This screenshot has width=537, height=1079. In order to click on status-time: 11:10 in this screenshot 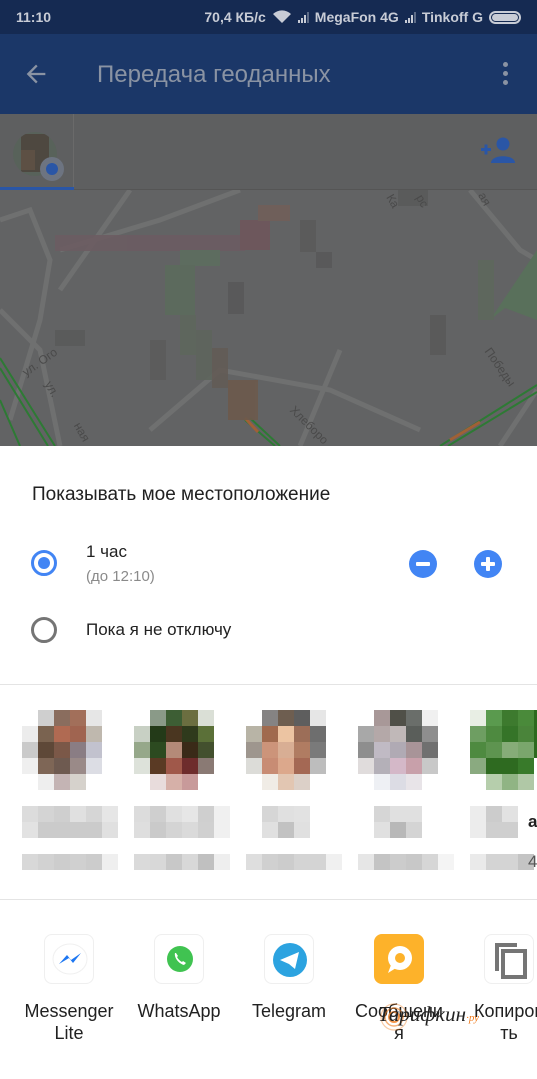, I will do `click(34, 17)`.